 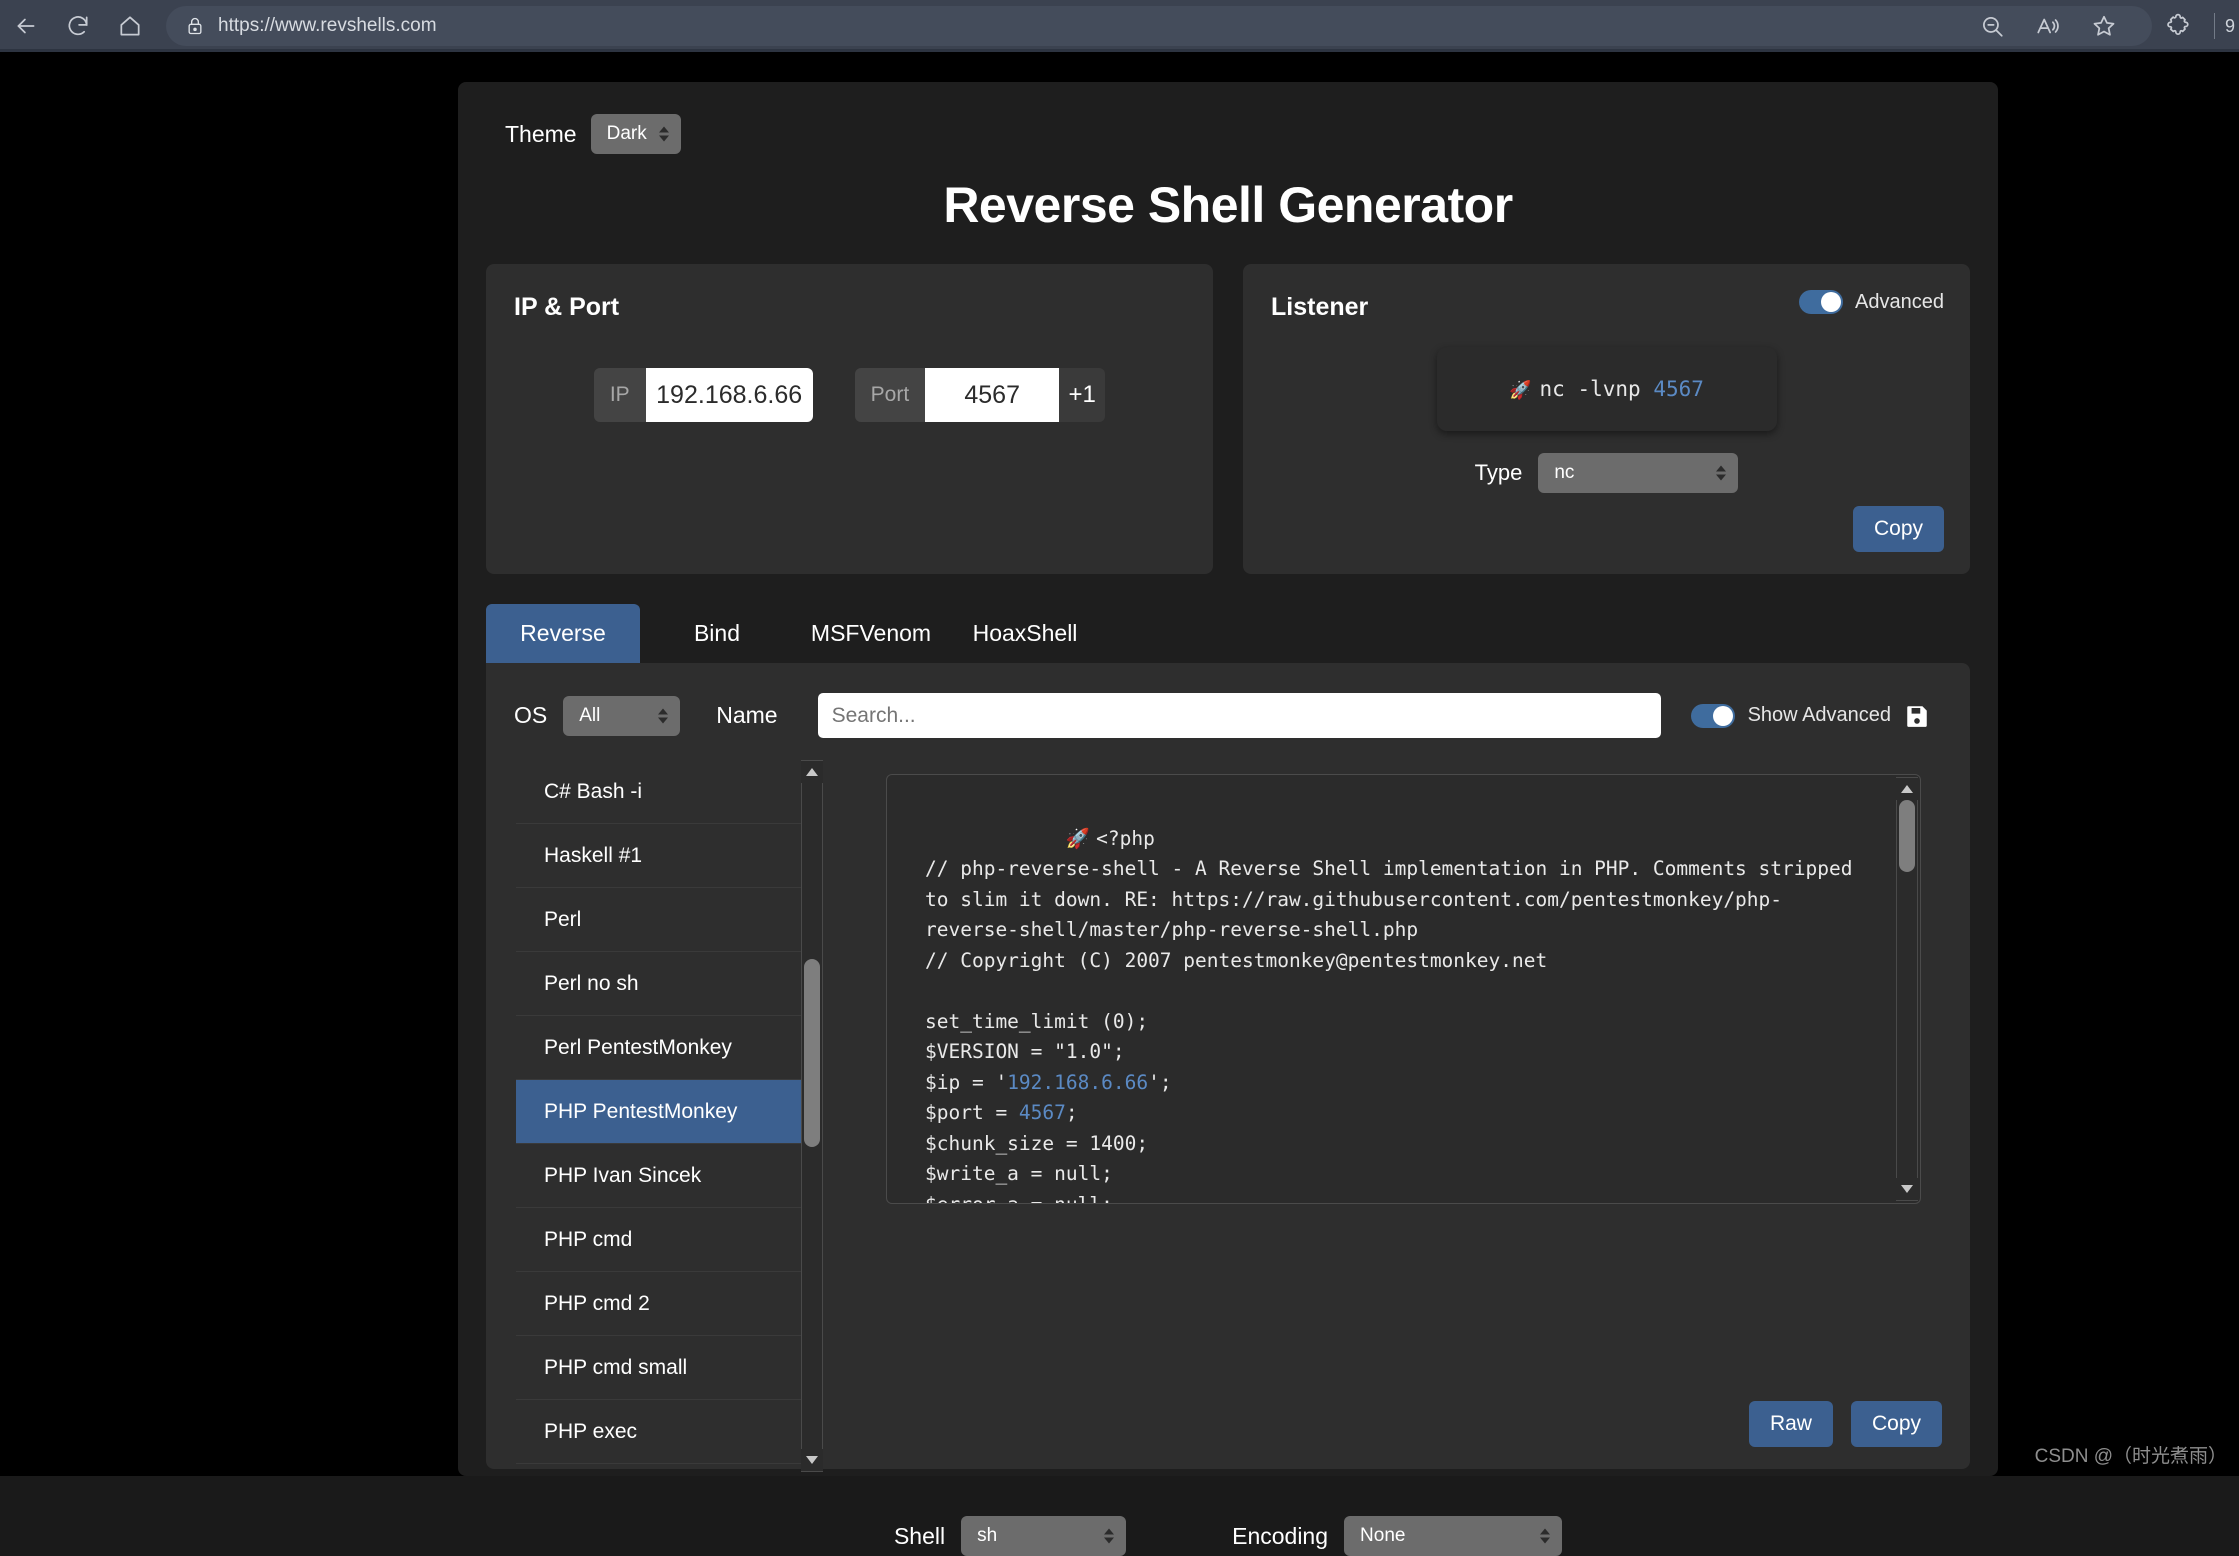 What do you see at coordinates (669, 1368) in the screenshot?
I see `list-item: PHP cmd small` at bounding box center [669, 1368].